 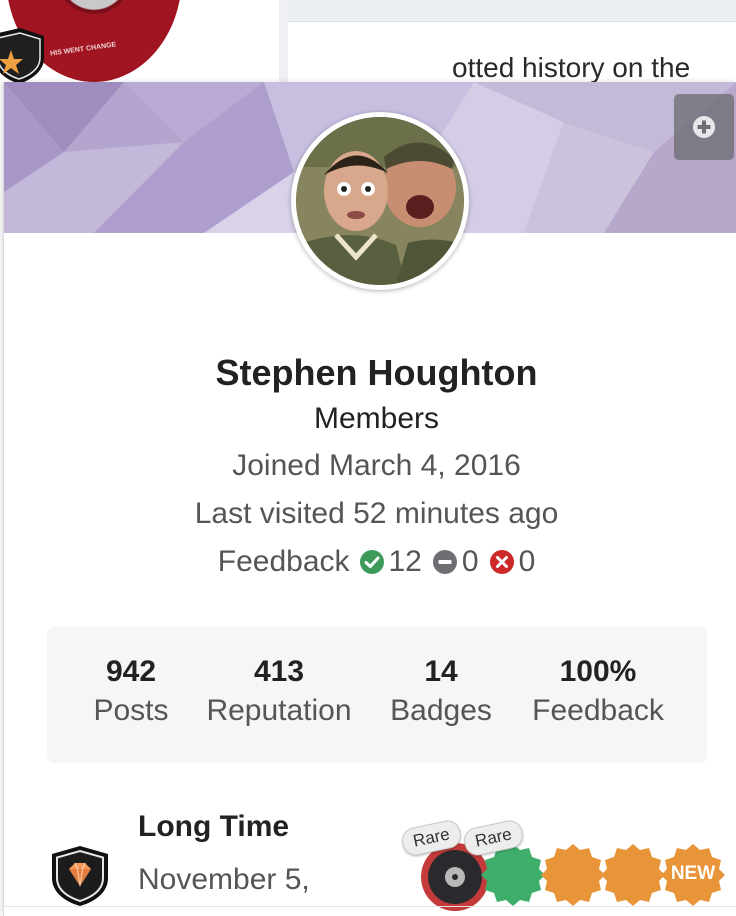 I want to click on background-header-strip, so click(x=512, y=11).